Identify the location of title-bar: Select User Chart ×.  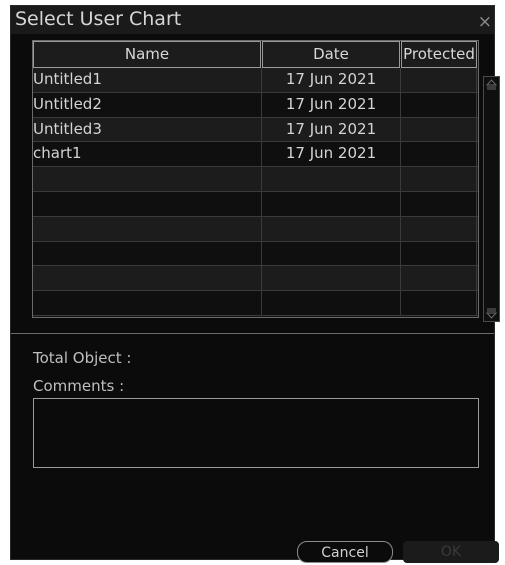
(252, 20).